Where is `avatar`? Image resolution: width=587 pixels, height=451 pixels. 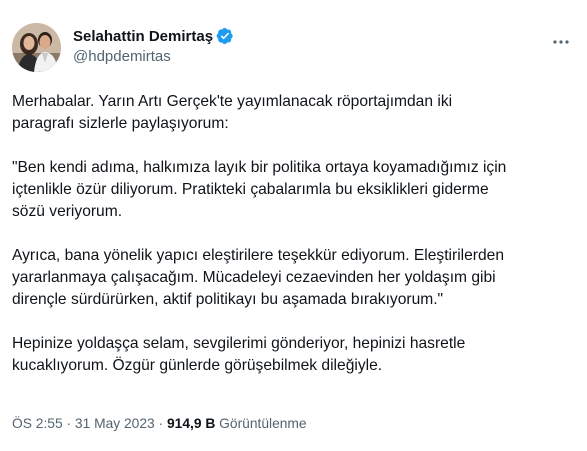 avatar is located at coordinates (36, 47).